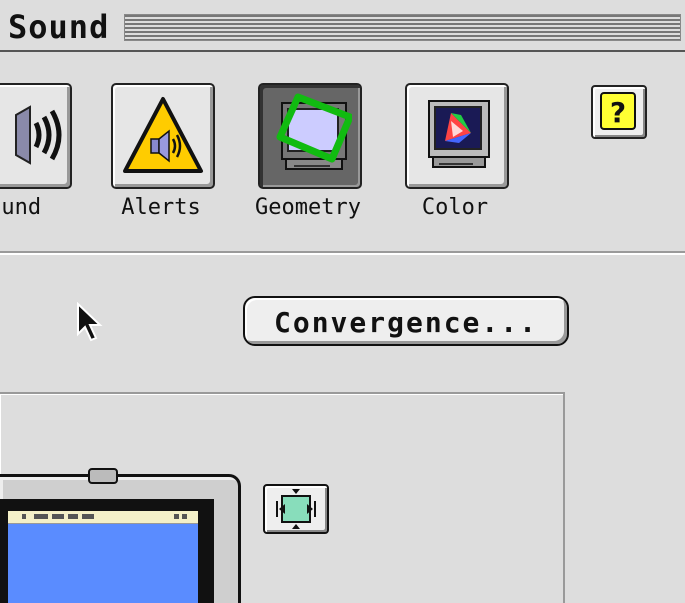 This screenshot has width=685, height=603. Describe the element at coordinates (103, 476) in the screenshot. I see `monitor-top-handle` at that location.